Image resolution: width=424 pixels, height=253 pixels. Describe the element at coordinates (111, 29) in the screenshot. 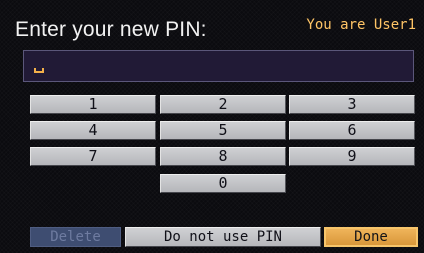

I see `page-title: Enter your new PIN:` at that location.